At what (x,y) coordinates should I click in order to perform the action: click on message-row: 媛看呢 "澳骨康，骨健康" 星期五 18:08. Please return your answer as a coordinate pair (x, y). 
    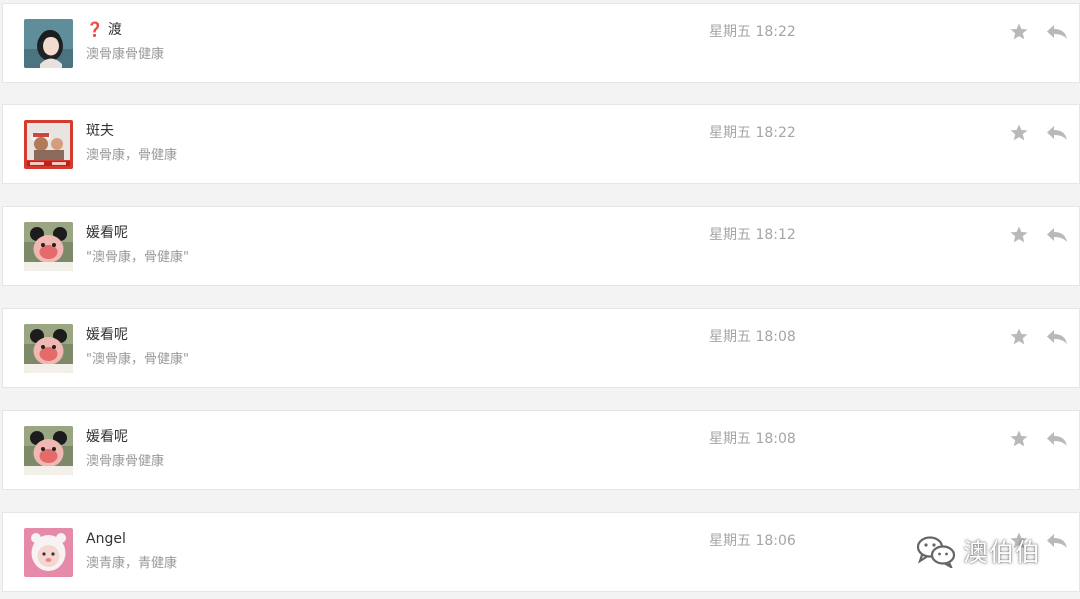
    Looking at the image, I should click on (541, 348).